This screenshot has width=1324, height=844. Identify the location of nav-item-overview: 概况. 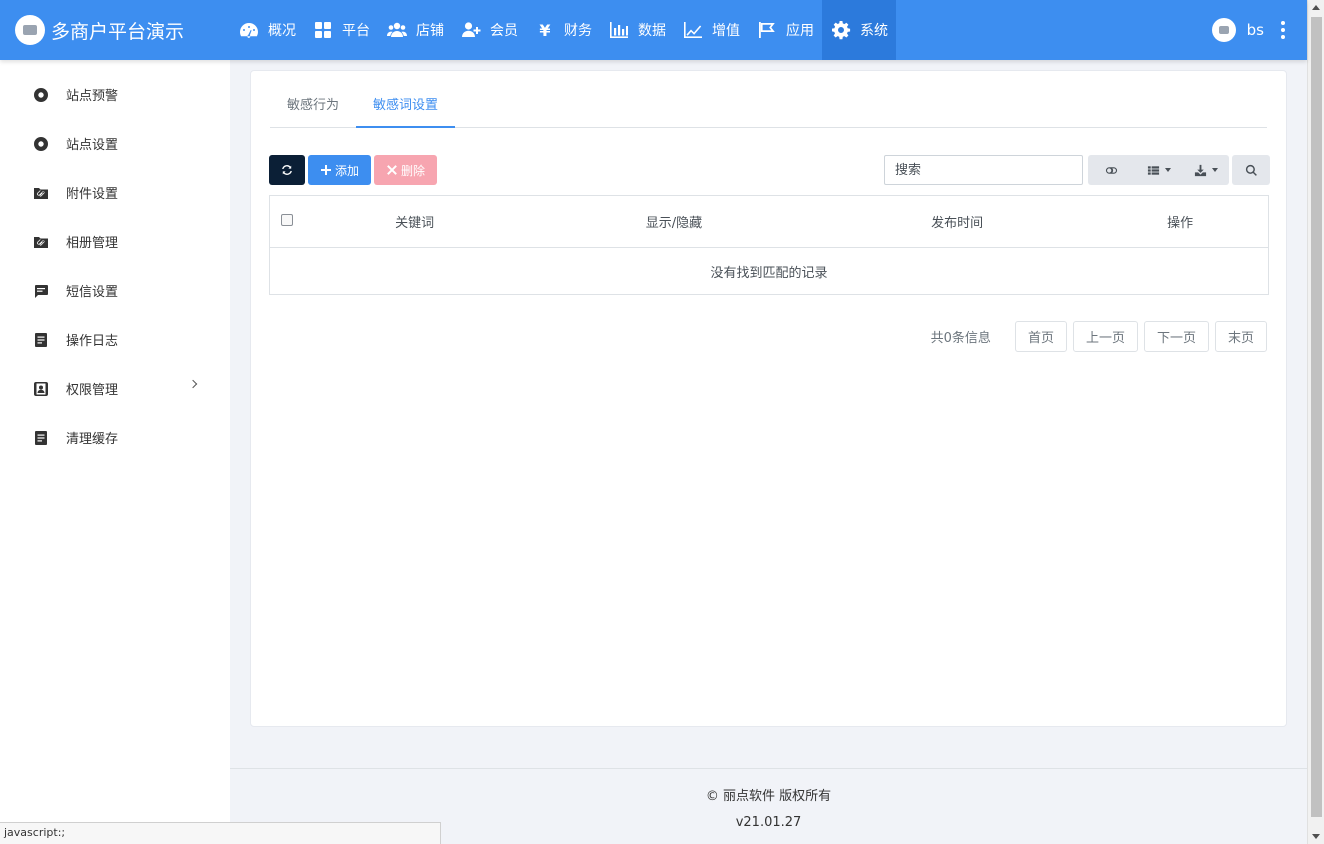
(267, 30).